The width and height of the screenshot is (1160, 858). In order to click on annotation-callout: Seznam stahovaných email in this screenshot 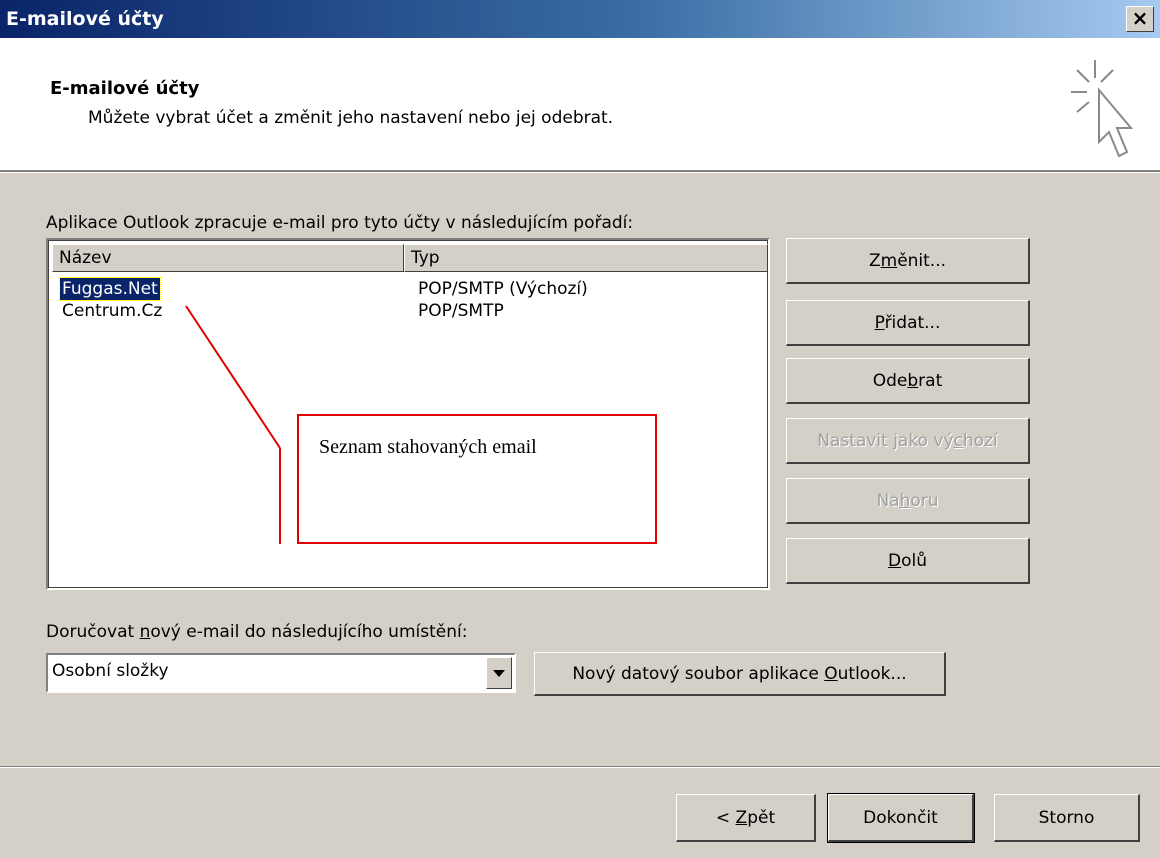, I will do `click(477, 479)`.